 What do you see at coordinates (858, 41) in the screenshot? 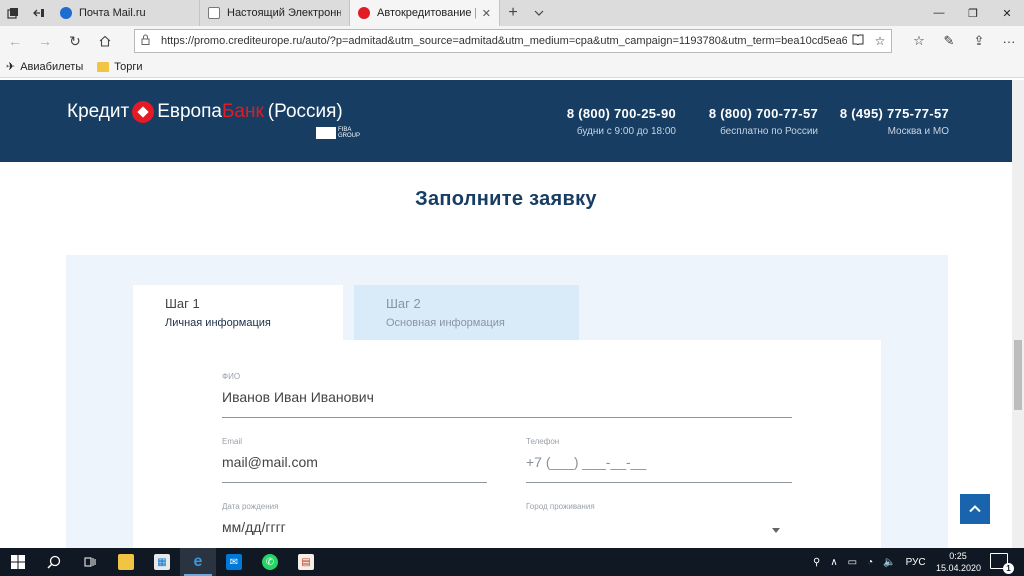
I see `reading-view-icon` at bounding box center [858, 41].